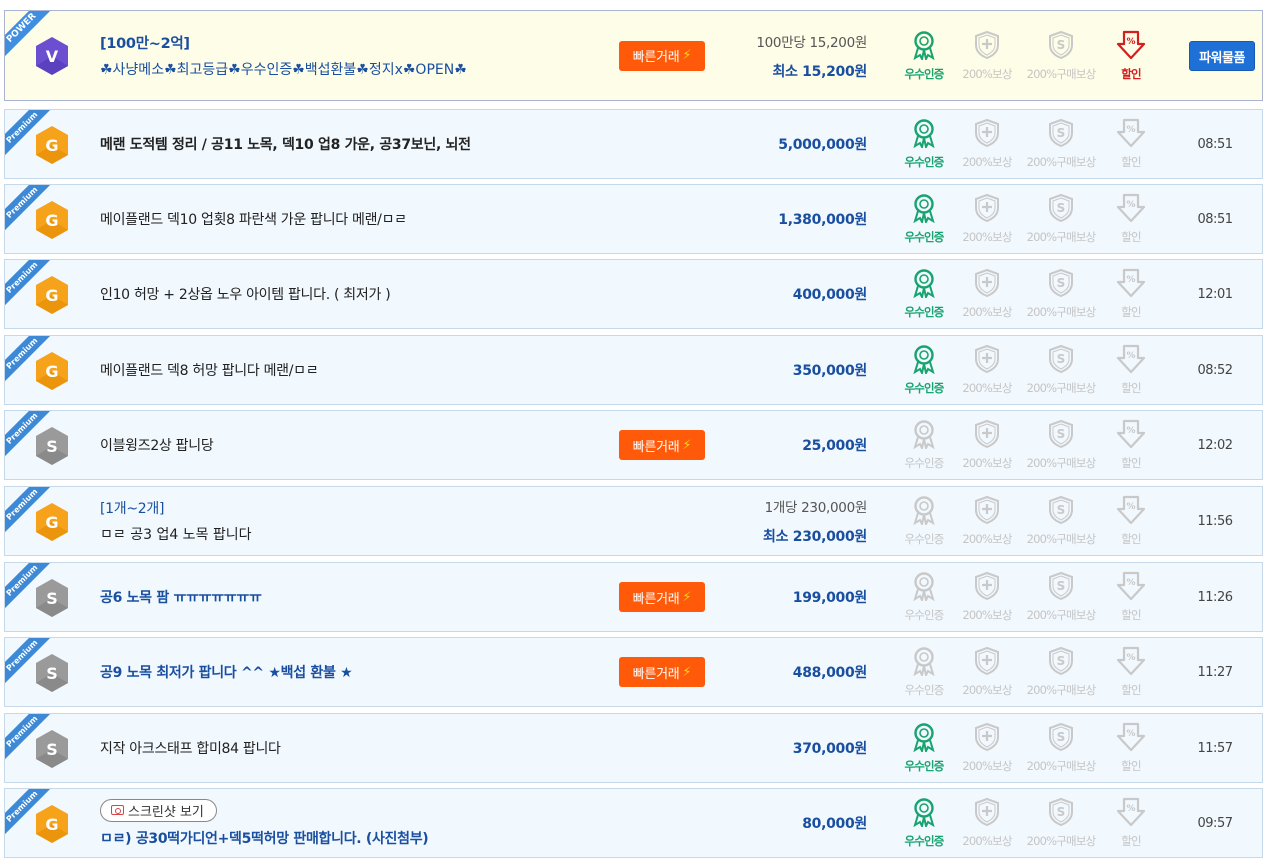 The image size is (1280, 862). I want to click on listing-title-area: 메이플랜드 덱10 업횟8 파란색 가운 팝니다 메랜/ㅁㄹ, so click(360, 219).